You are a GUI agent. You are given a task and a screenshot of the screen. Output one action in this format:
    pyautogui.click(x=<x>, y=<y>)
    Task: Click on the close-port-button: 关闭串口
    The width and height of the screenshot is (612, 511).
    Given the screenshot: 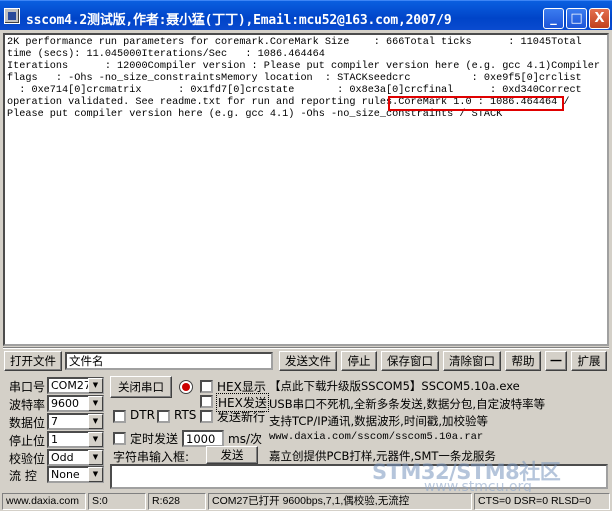 What is the action you would take?
    pyautogui.click(x=141, y=387)
    